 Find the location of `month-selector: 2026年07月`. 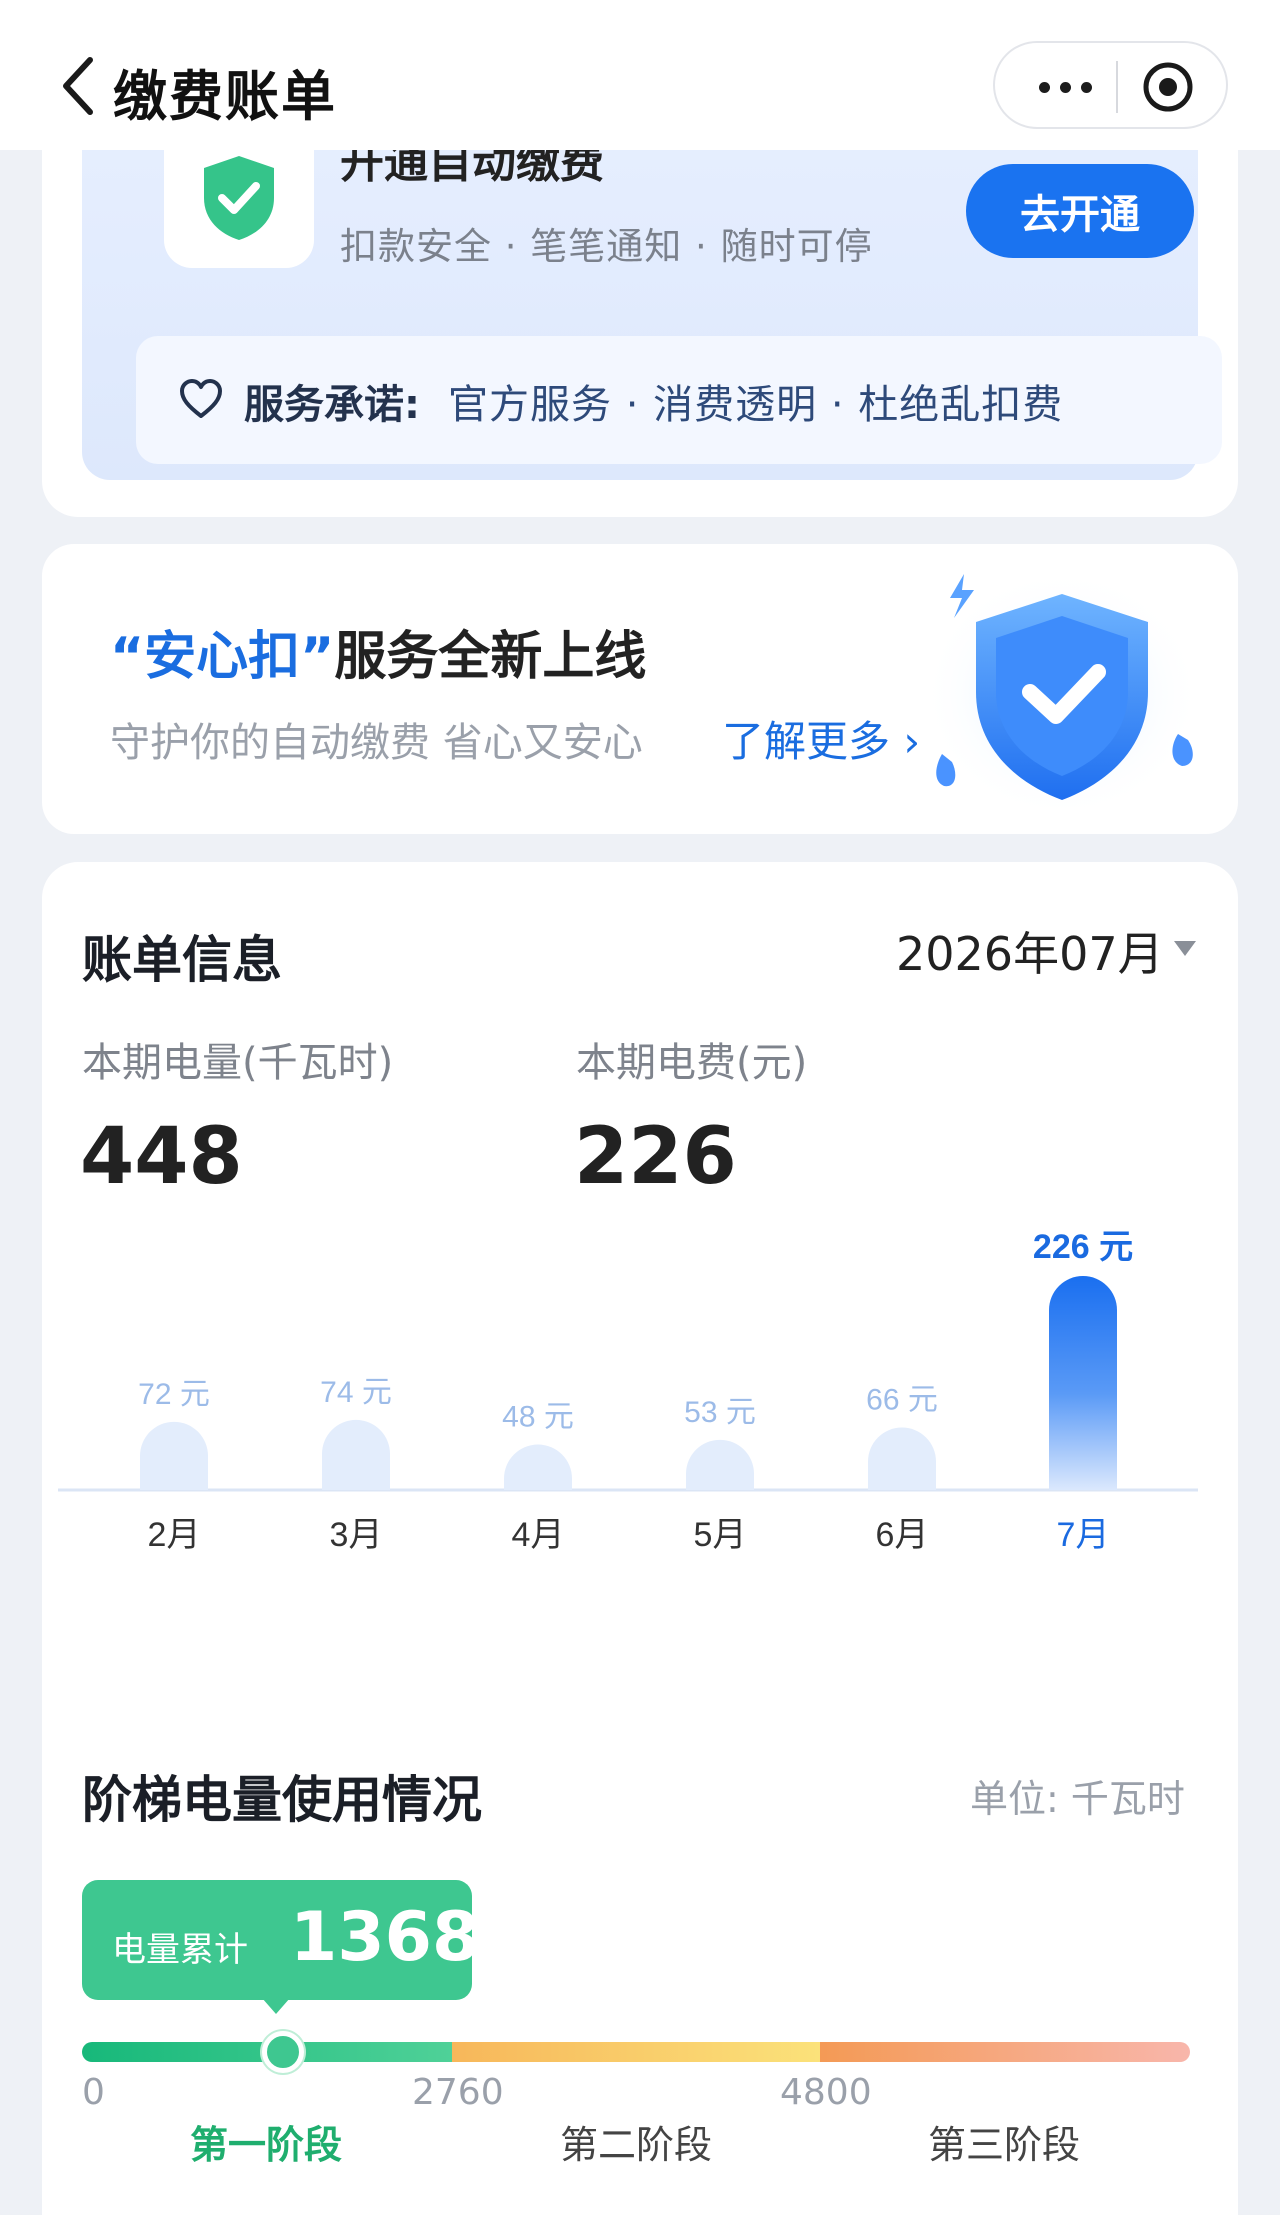

month-selector: 2026年07月 is located at coordinates (1030, 951).